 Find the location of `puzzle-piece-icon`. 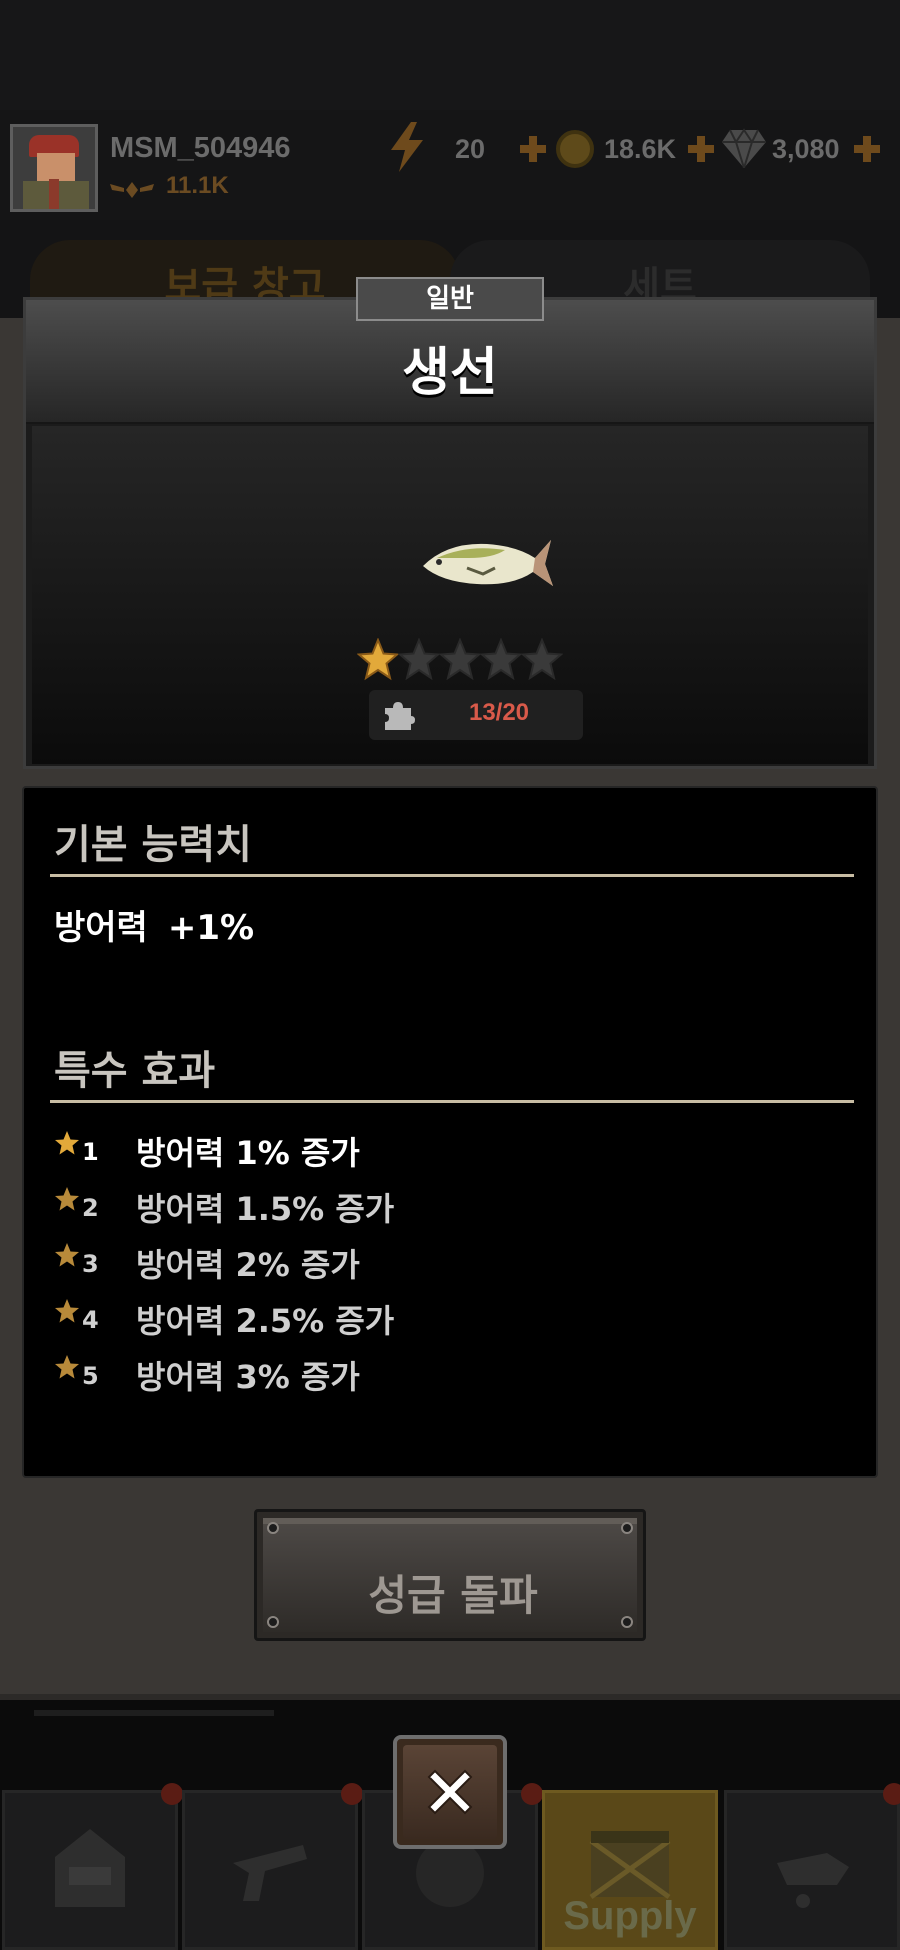

puzzle-piece-icon is located at coordinates (400, 716).